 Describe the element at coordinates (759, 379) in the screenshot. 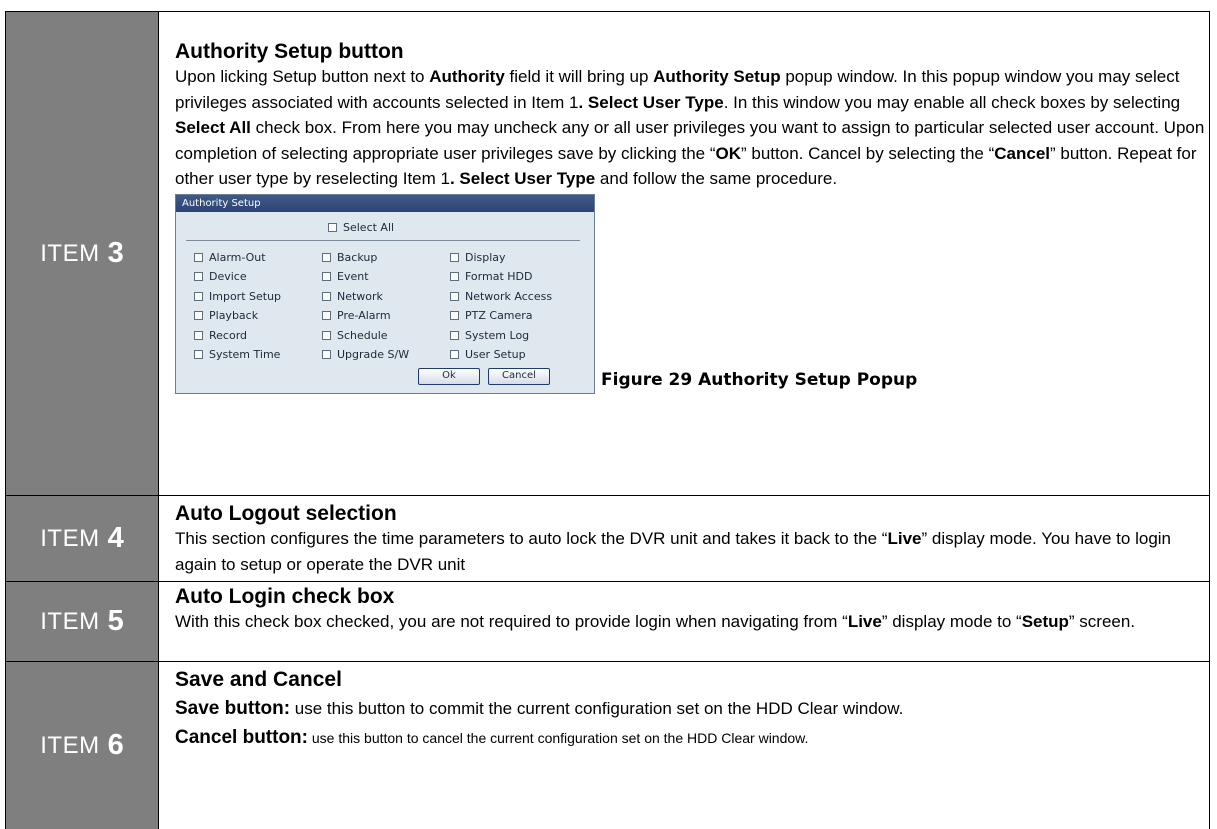

I see `figure-caption: Figure 29 Authority Setup Popup` at that location.